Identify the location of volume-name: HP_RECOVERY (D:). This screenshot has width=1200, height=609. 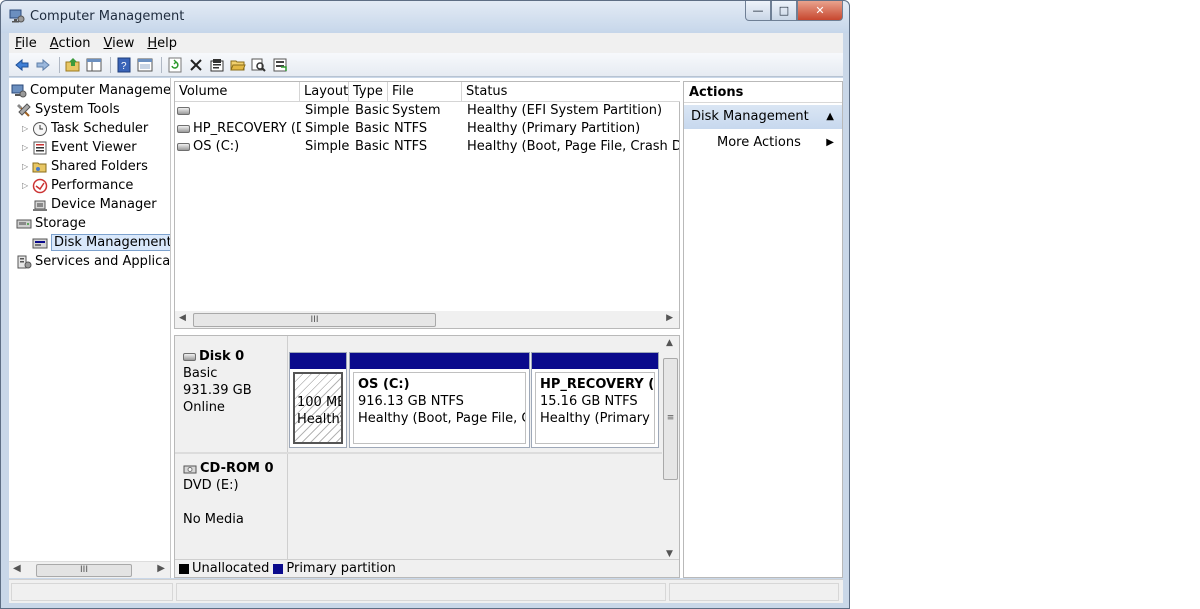
(247, 128).